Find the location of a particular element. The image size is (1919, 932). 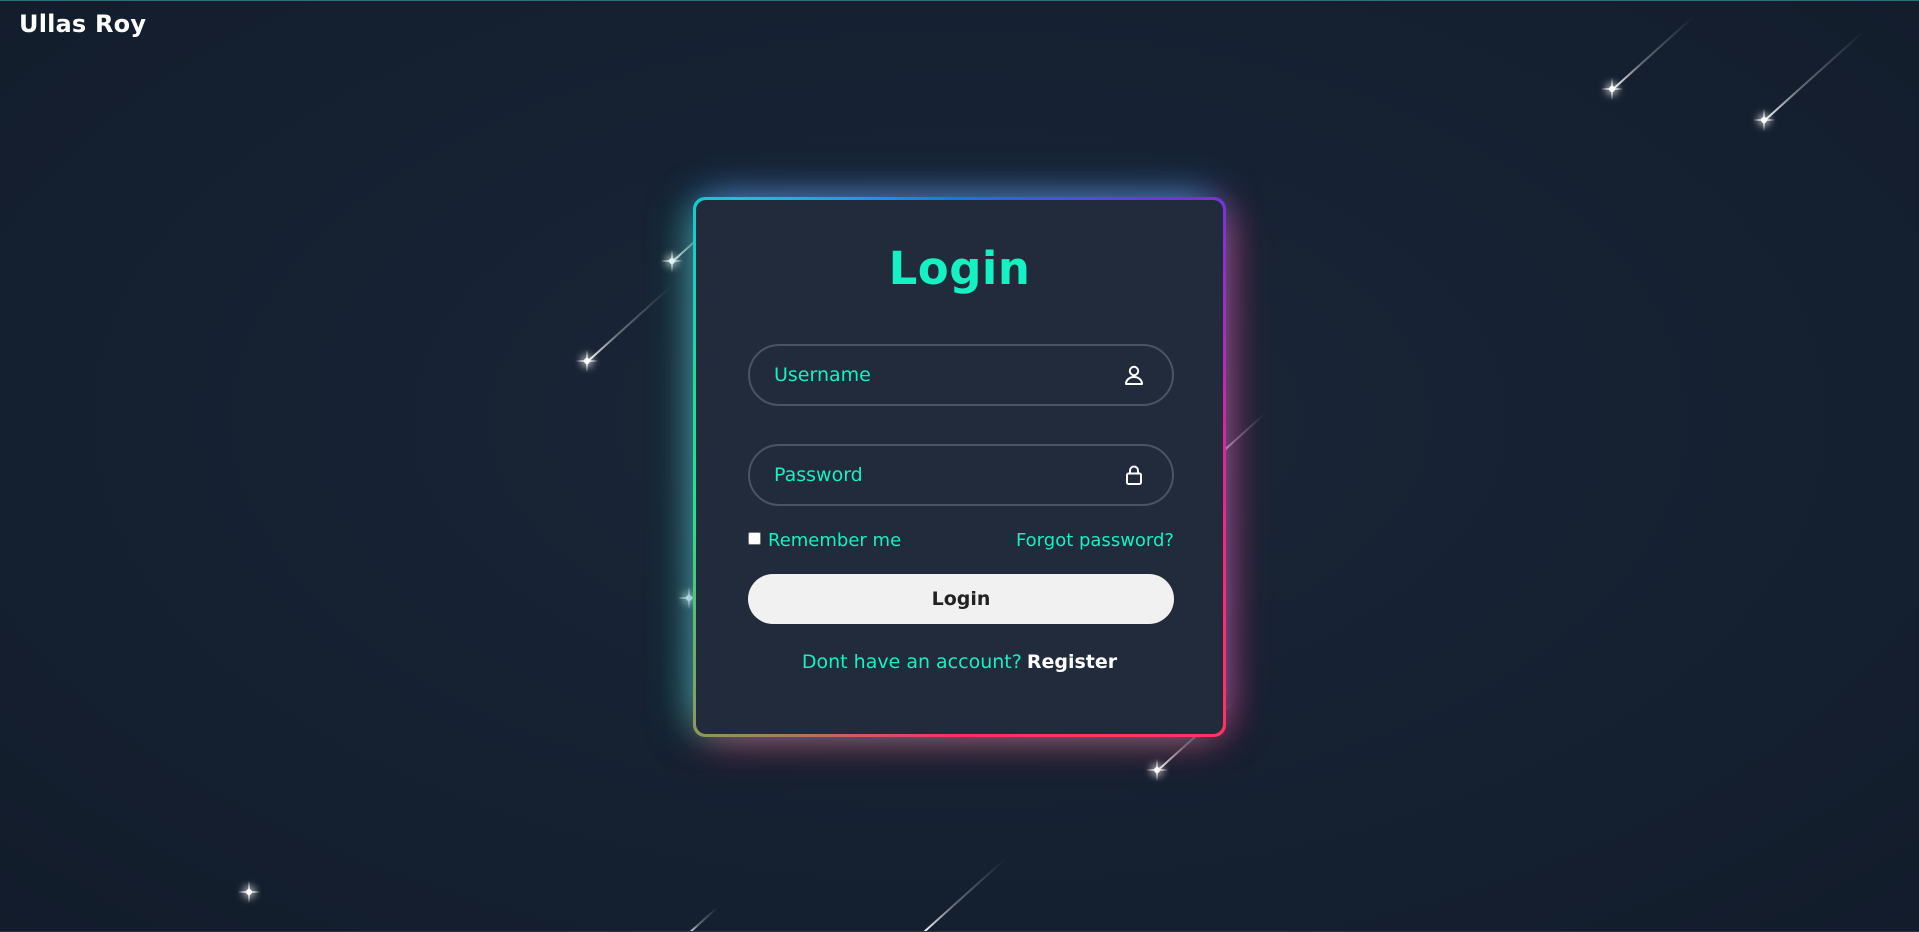

lock-icon is located at coordinates (1134, 475).